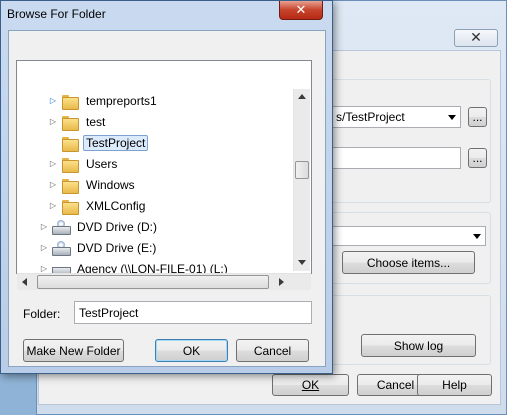 Image resolution: width=507 pixels, height=415 pixels. Describe the element at coordinates (302, 96) in the screenshot. I see `scroll-up-icon` at that location.